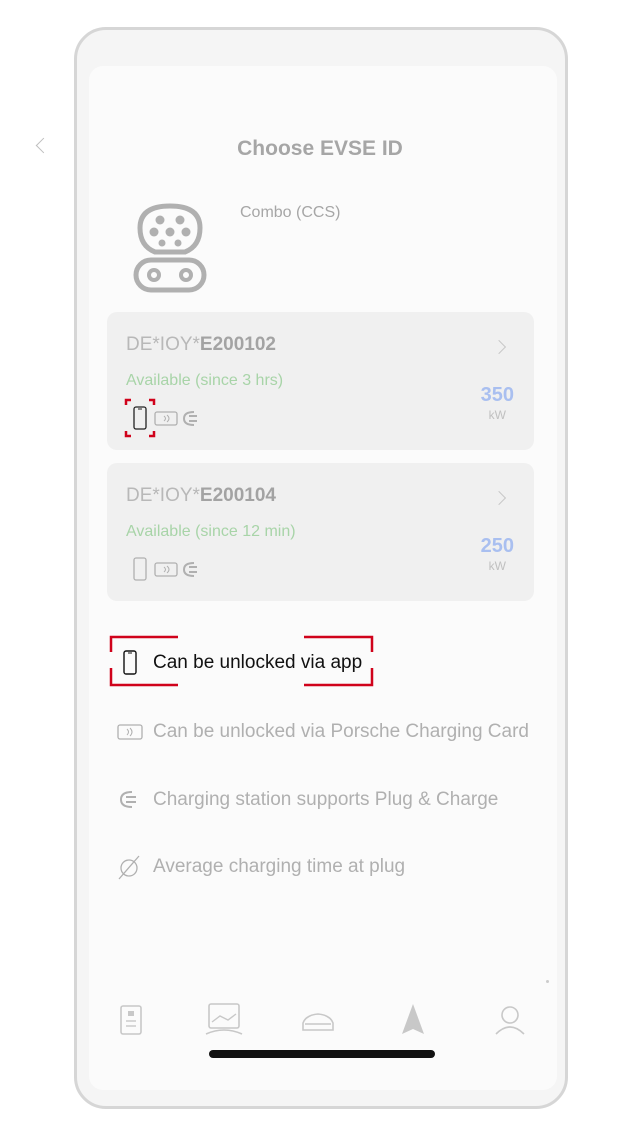 The width and height of the screenshot is (640, 1137). I want to click on connector-name: Combo (CCS), so click(290, 212).